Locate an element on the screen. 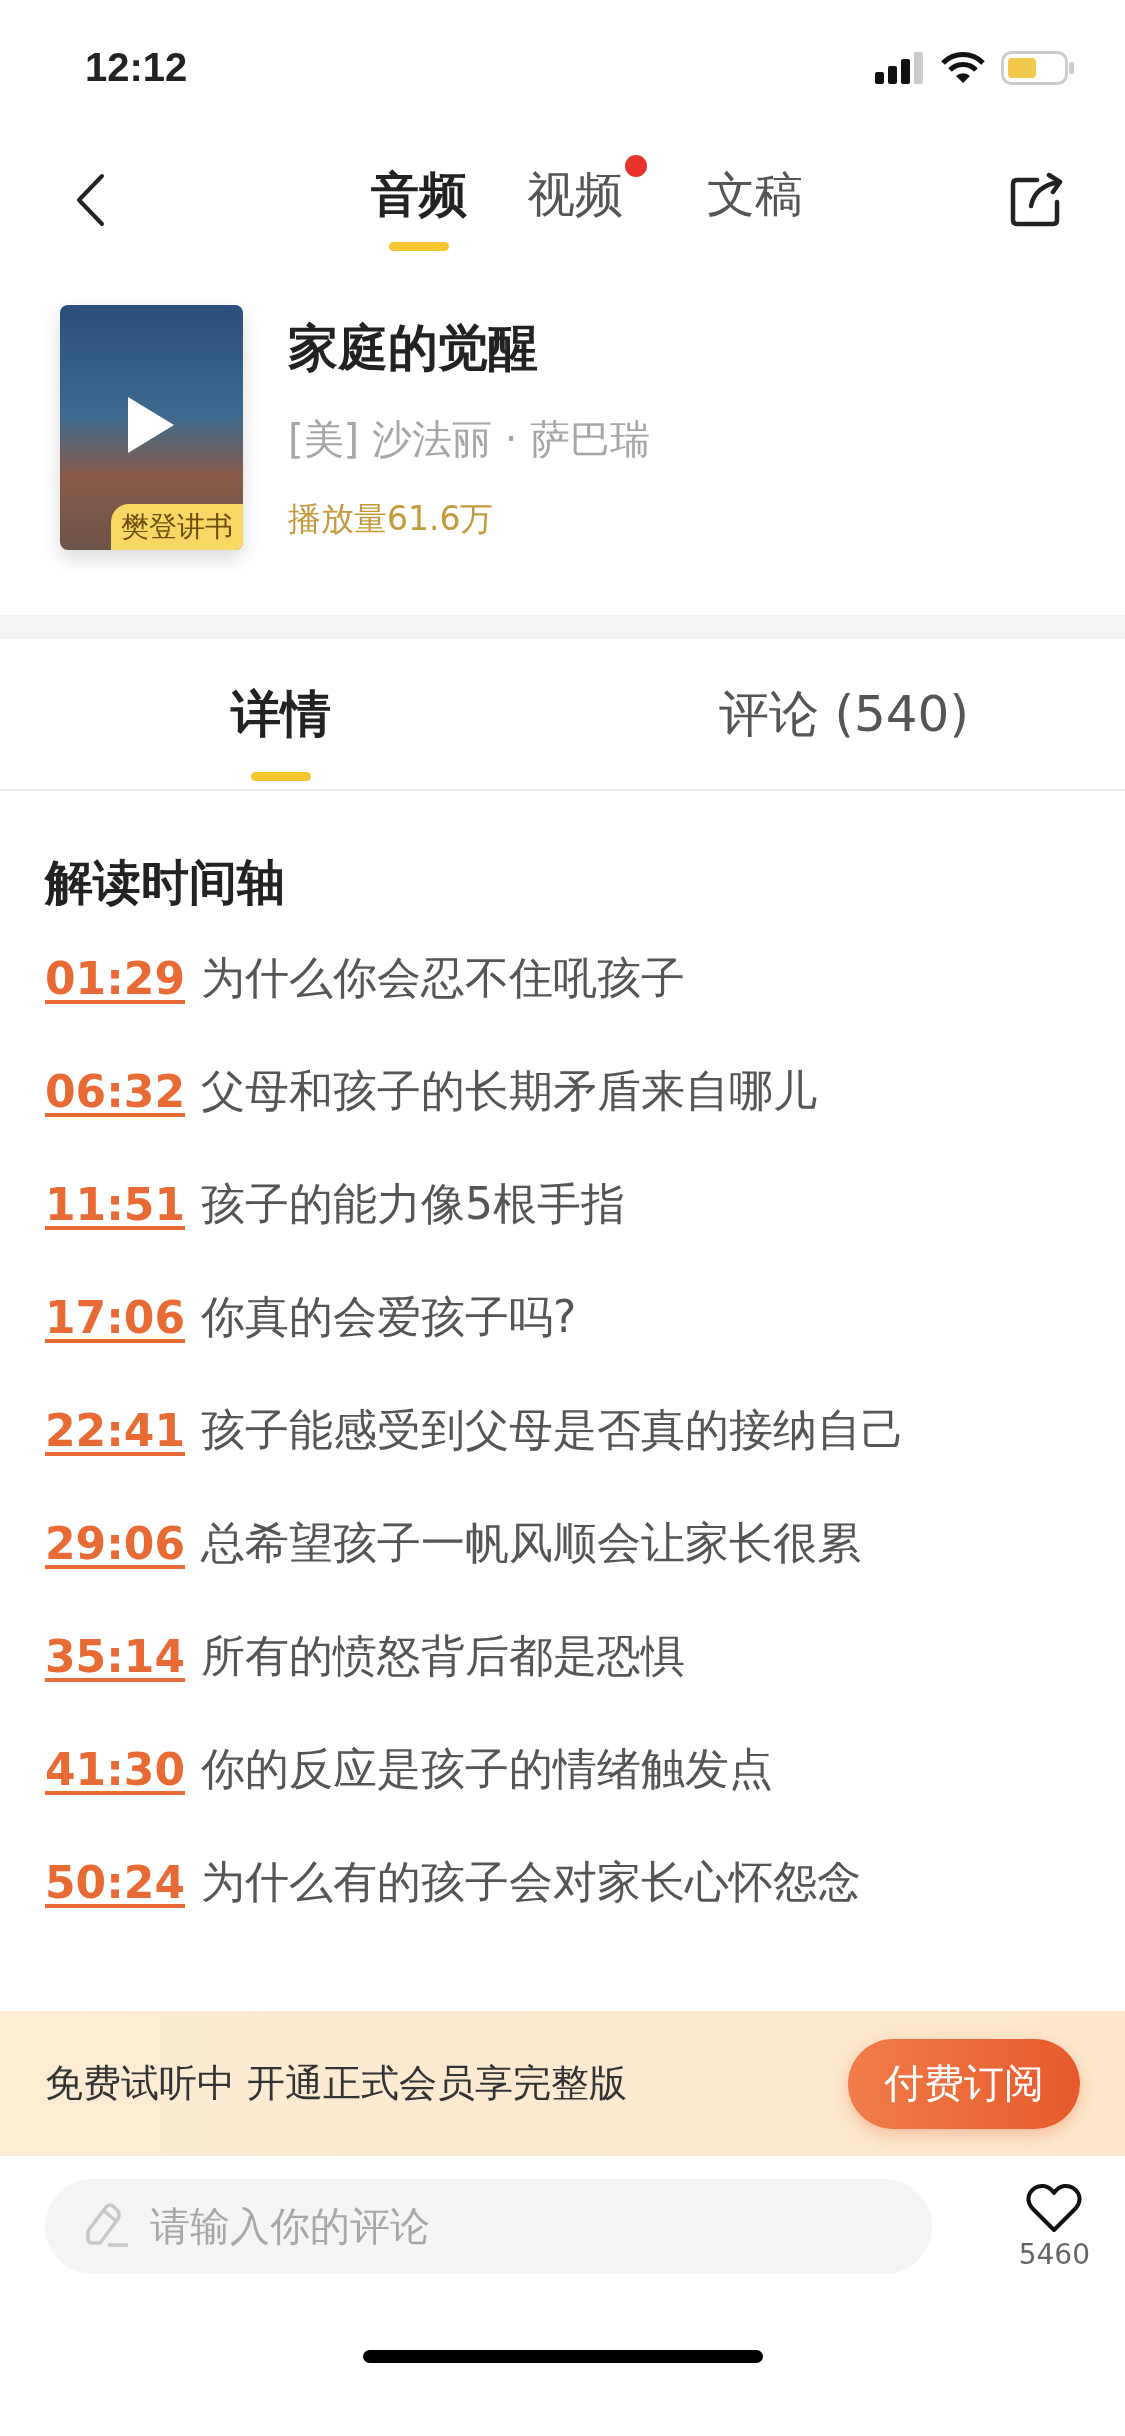 This screenshot has height=2436, width=1125. book-cover: 樊登讲书 is located at coordinates (151, 427).